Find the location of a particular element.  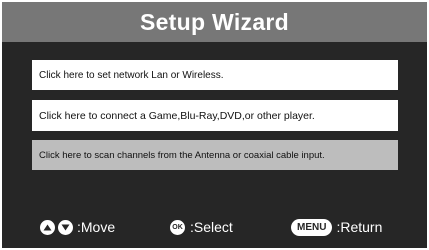

select-hint: OK :Select is located at coordinates (201, 227).